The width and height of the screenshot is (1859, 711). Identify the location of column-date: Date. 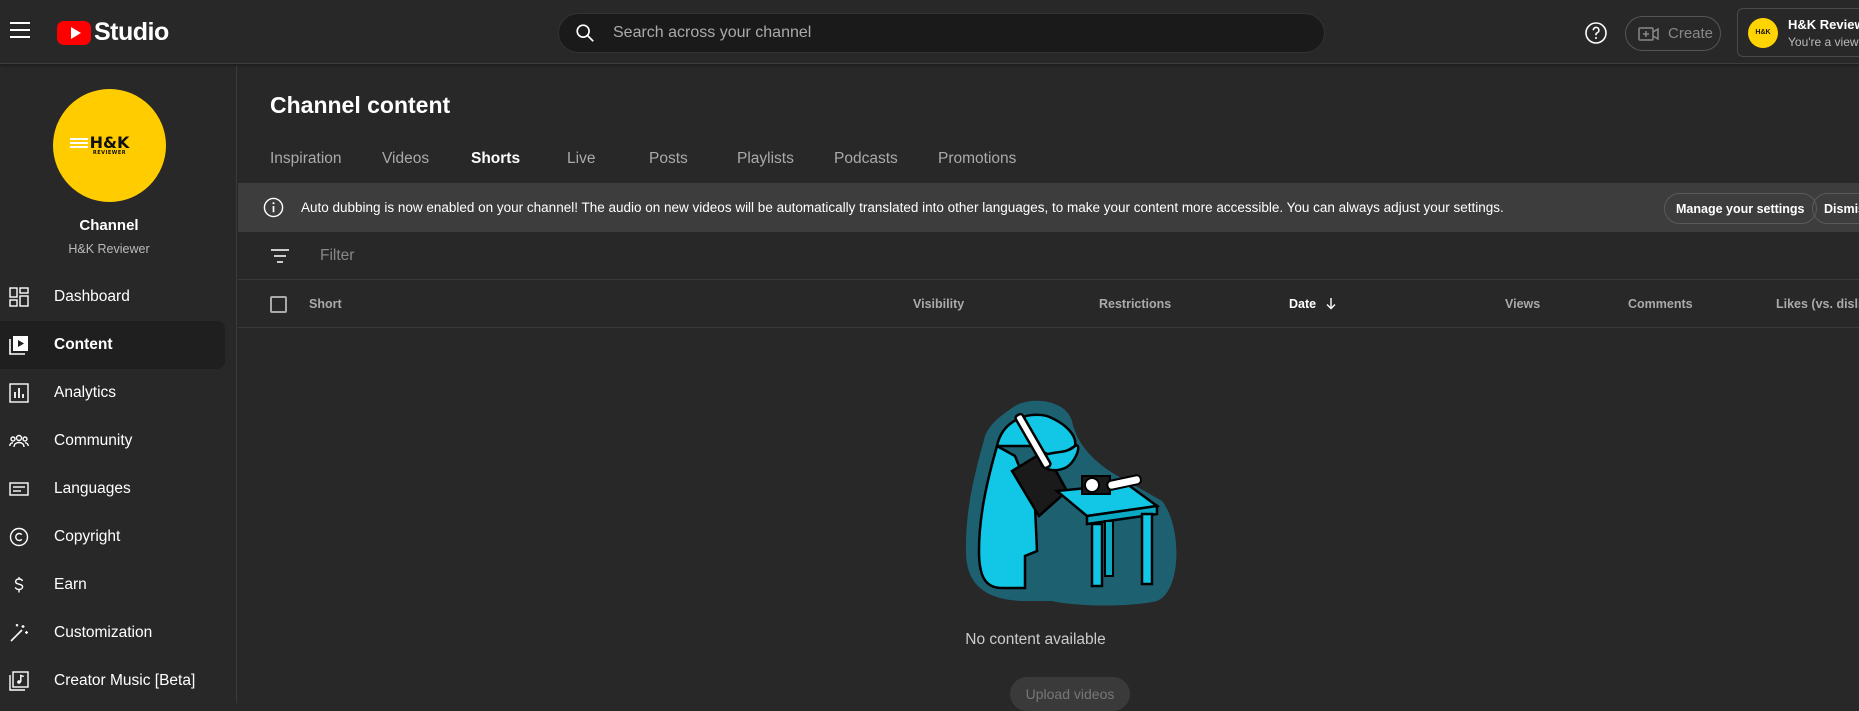
(1313, 304).